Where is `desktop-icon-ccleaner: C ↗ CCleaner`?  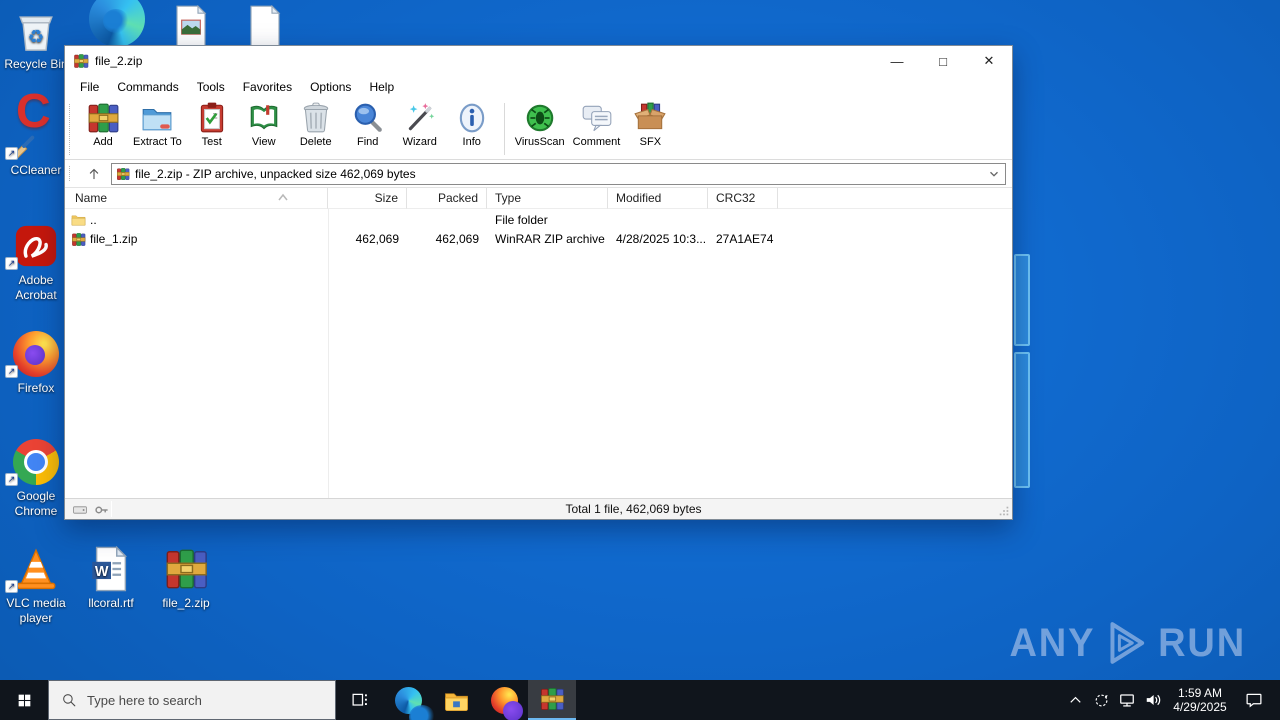 desktop-icon-ccleaner: C ↗ CCleaner is located at coordinates (36, 133).